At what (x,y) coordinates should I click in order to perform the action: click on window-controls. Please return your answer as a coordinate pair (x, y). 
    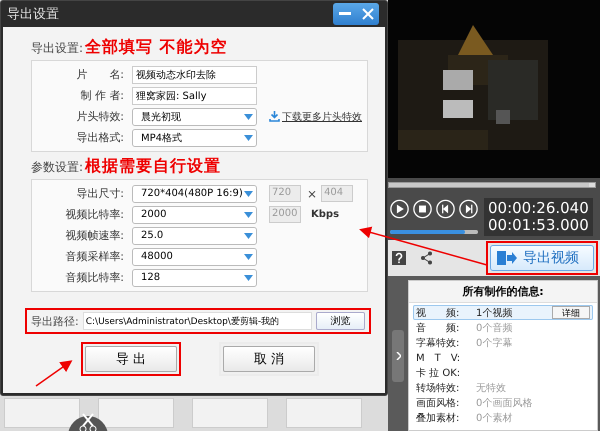
    Looking at the image, I should click on (356, 14).